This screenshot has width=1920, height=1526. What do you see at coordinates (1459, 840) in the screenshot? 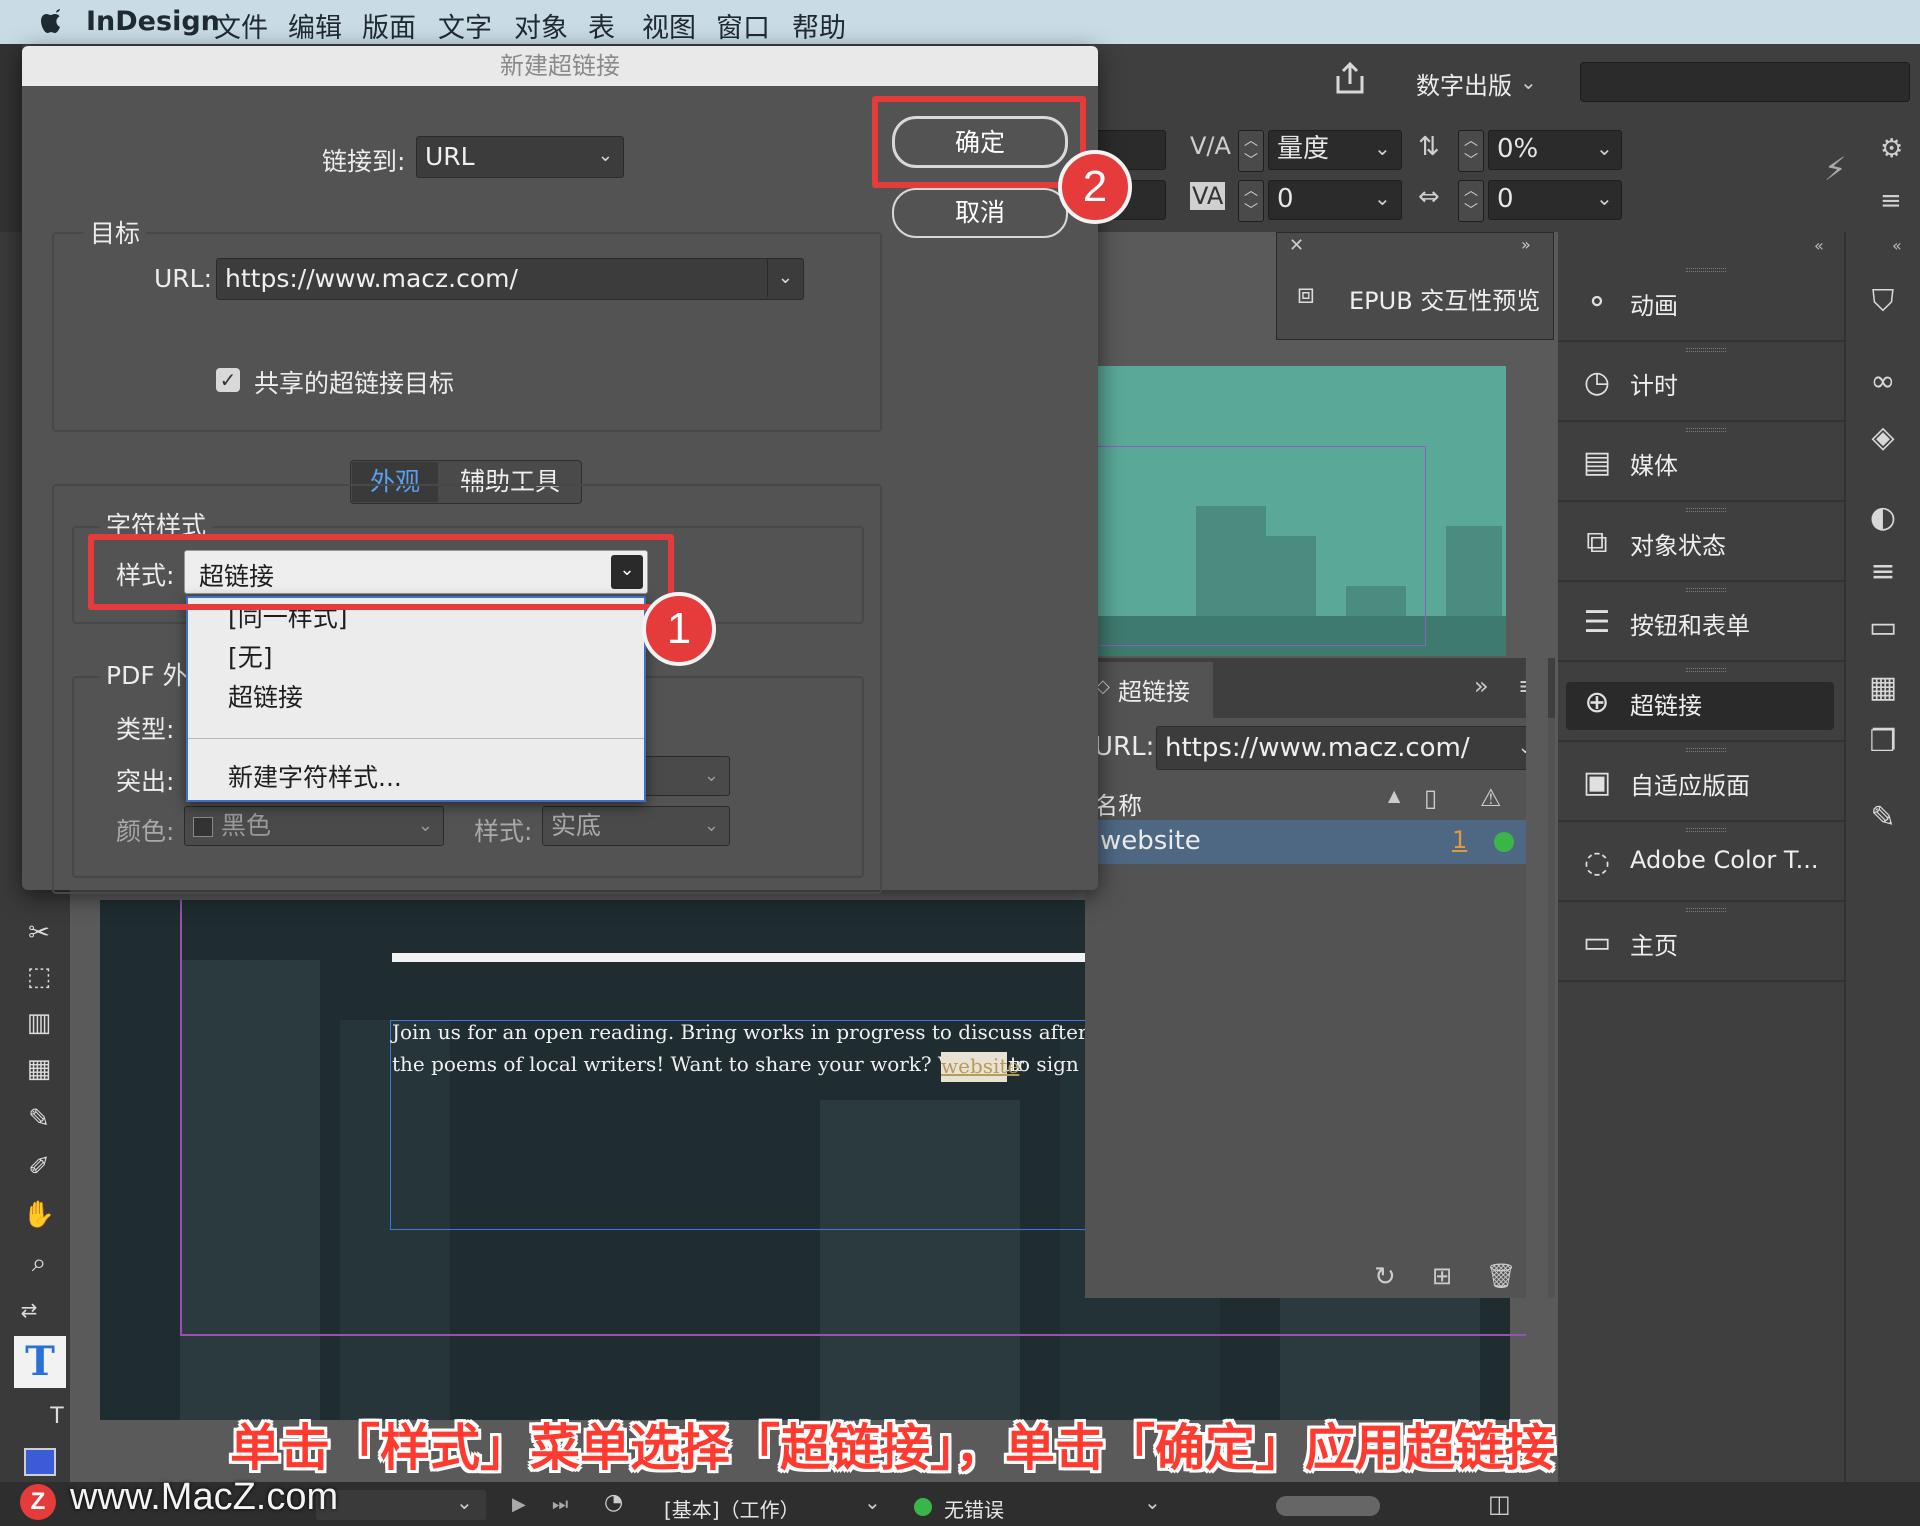
I see `hyperlink-page-link: 1` at bounding box center [1459, 840].